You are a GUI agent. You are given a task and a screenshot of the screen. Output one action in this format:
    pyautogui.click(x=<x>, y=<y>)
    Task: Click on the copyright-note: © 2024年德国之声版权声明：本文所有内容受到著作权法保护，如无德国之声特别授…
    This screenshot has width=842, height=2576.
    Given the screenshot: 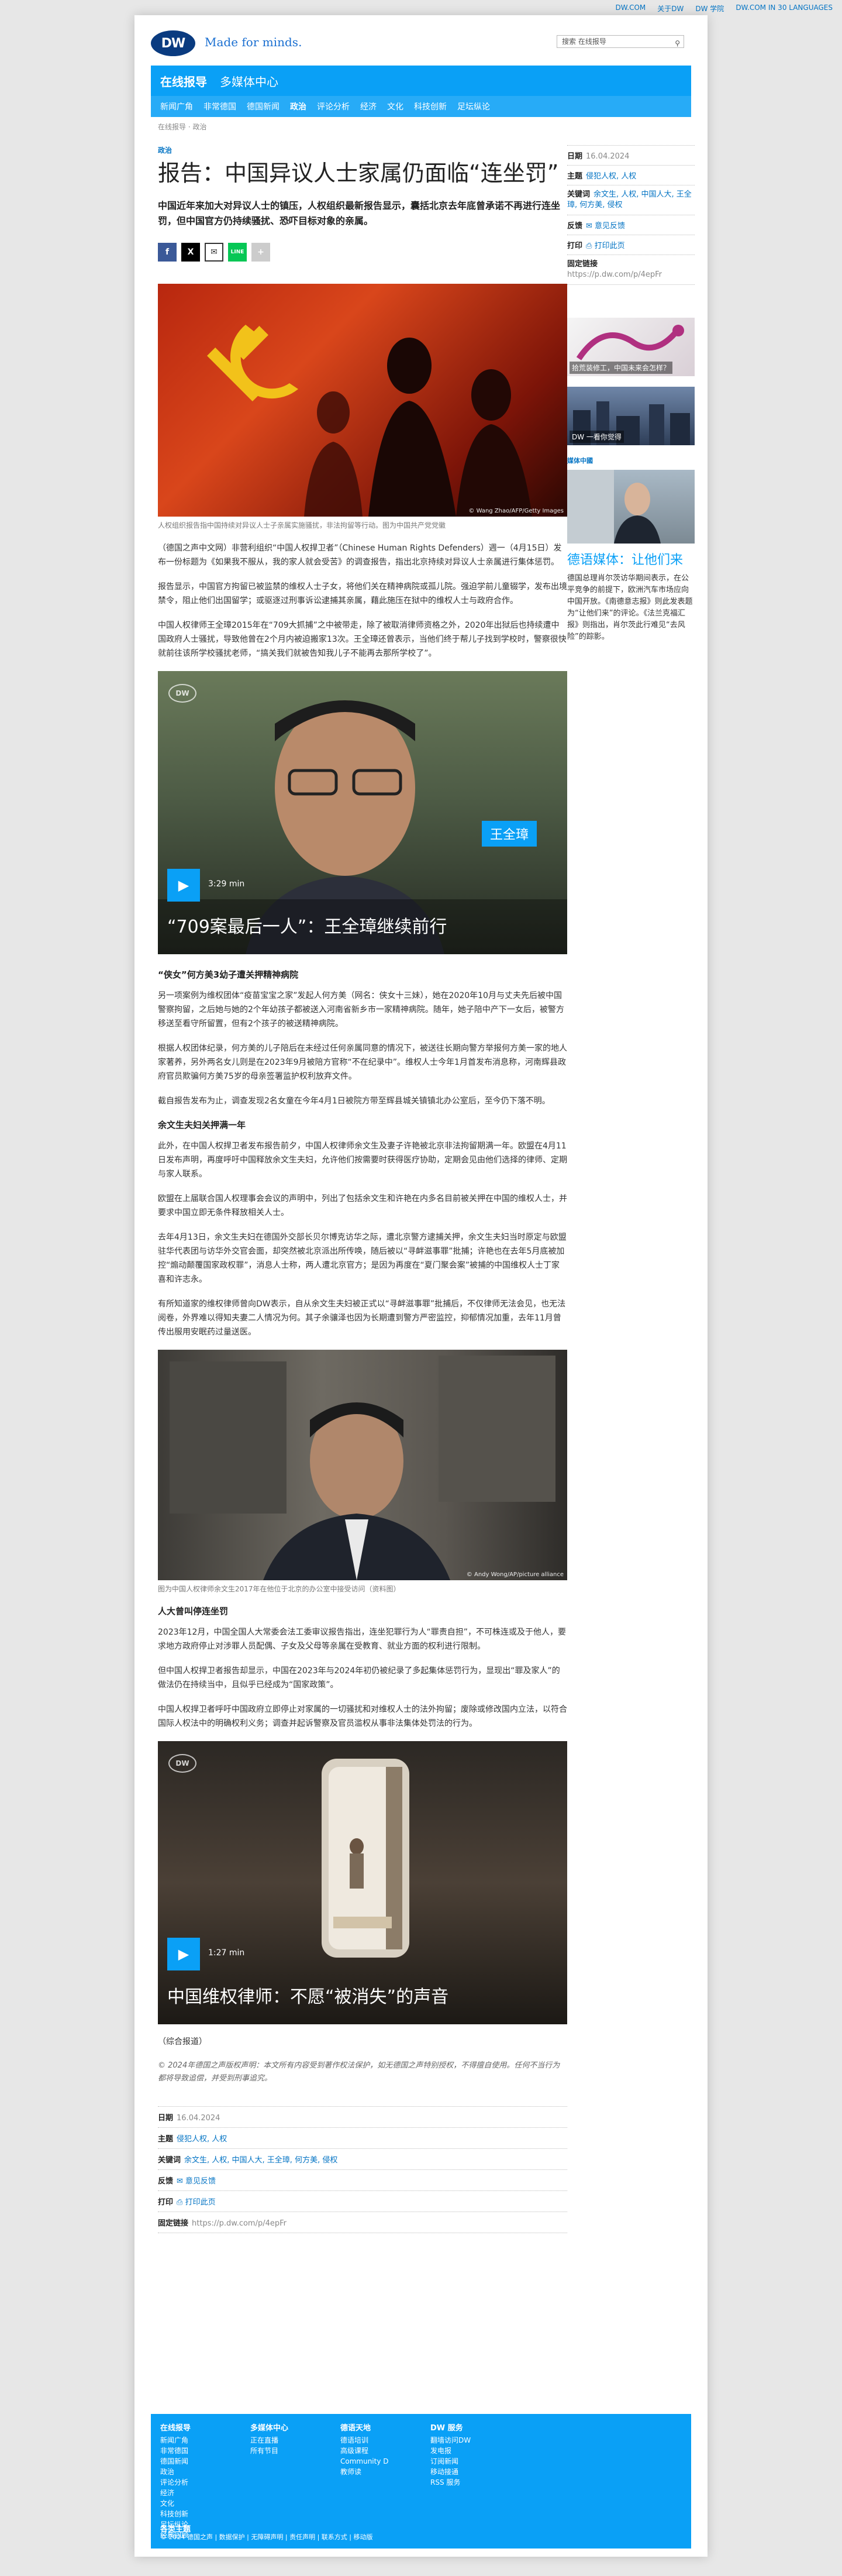 What is the action you would take?
    pyautogui.click(x=359, y=2072)
    